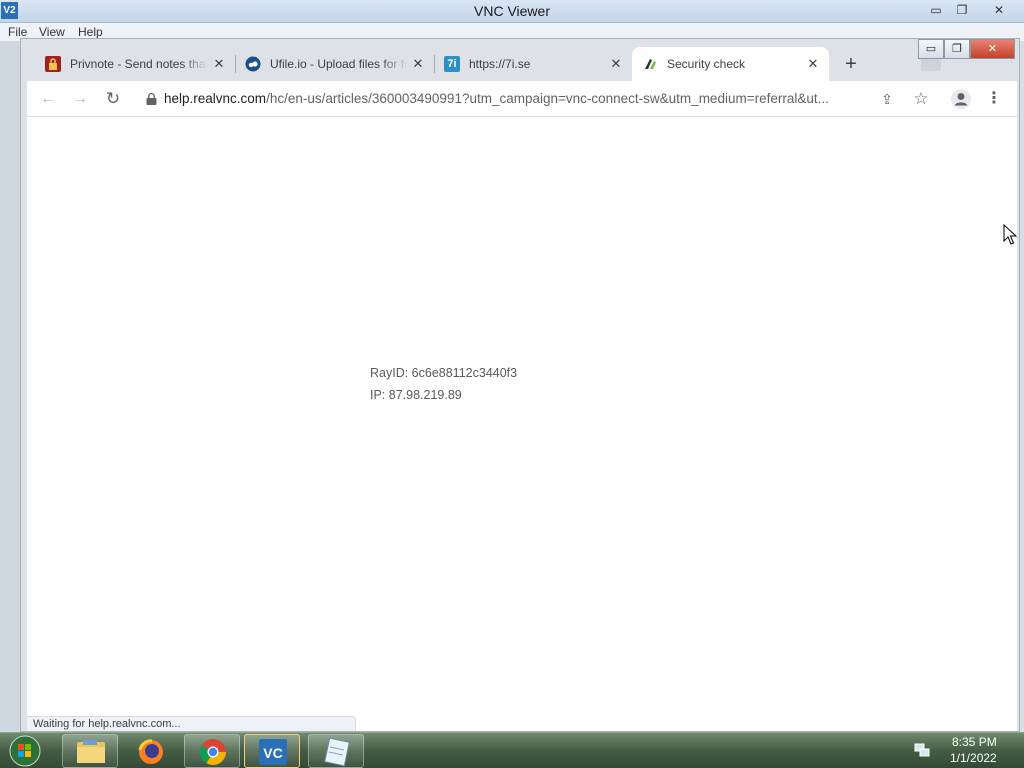 The width and height of the screenshot is (1024, 768). I want to click on vnc-window-title: VNC Viewer, so click(512, 11).